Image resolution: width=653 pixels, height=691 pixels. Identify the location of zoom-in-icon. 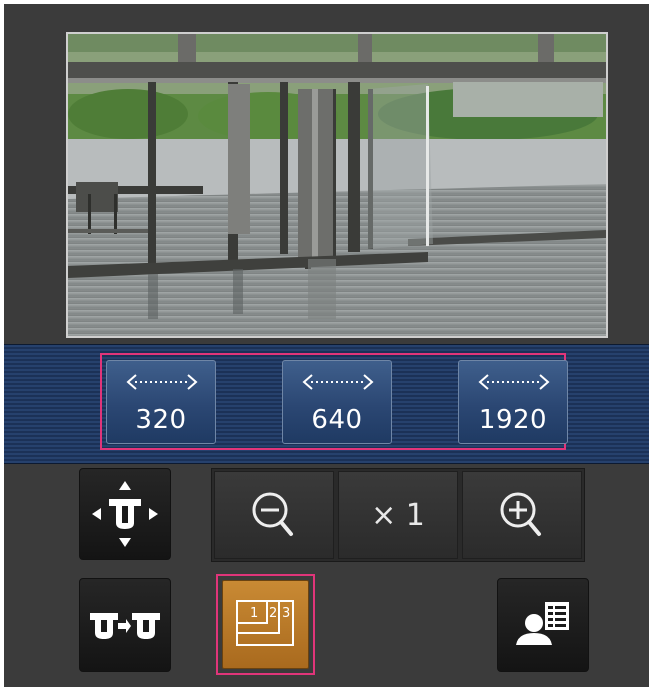
(520, 514).